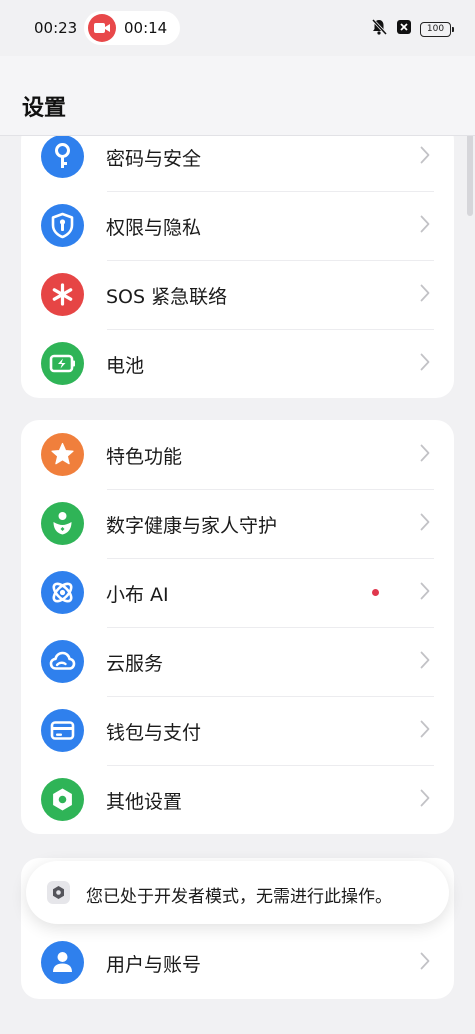  I want to click on toast-text: 您已处于开发者模式，无需进行此操作。, so click(239, 897).